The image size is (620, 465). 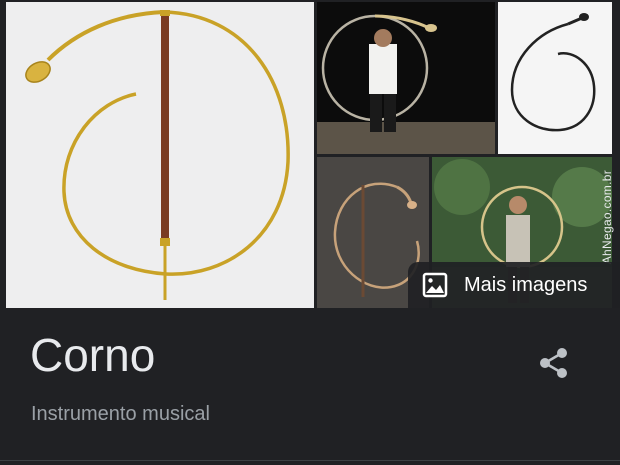 I want to click on more-images-label: Mais imagens, so click(x=526, y=284).